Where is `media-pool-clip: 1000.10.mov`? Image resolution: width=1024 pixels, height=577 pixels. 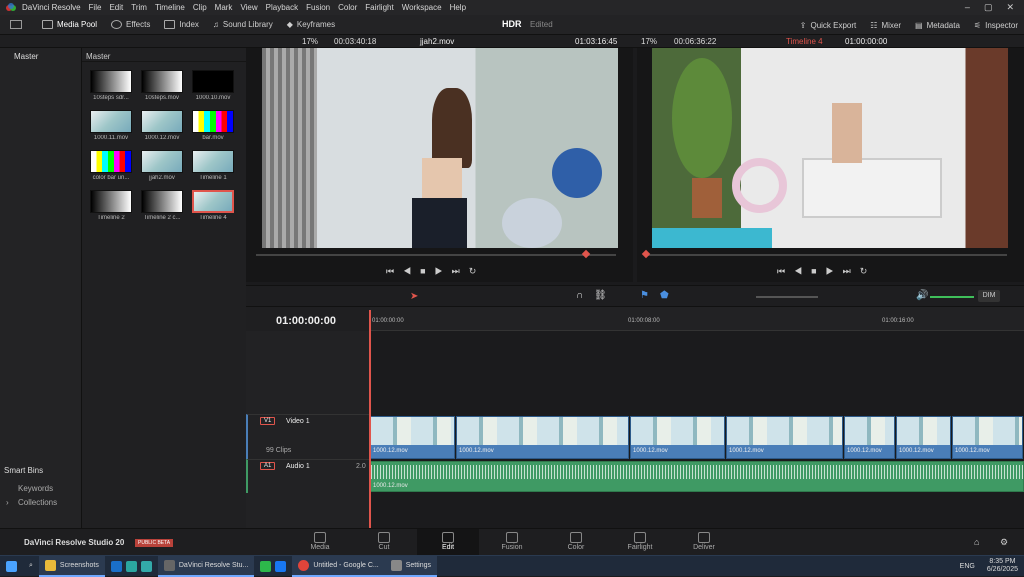
media-pool-clip: 1000.10.mov is located at coordinates (213, 85).